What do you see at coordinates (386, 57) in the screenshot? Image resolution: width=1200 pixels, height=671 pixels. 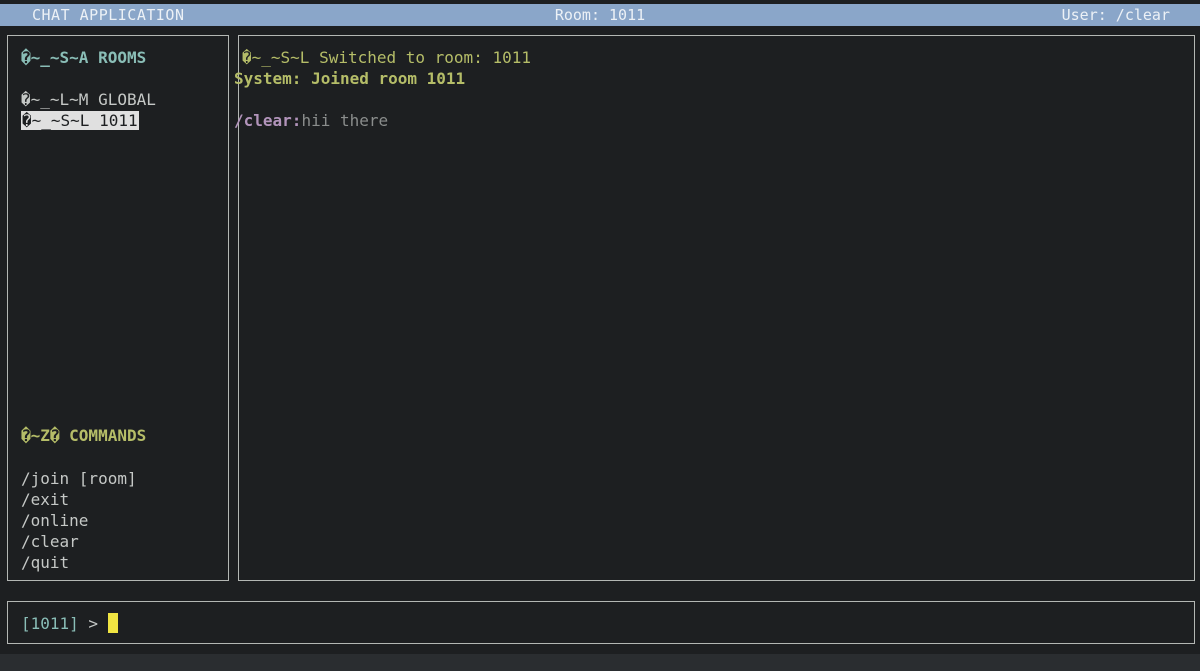 I see `switched-room-notice: �~_~S~L Switched to room: 1011` at bounding box center [386, 57].